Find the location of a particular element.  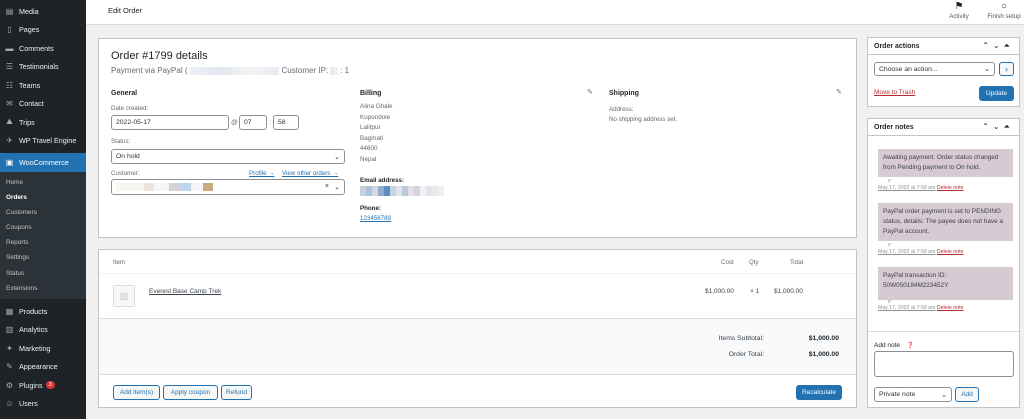

add-note-button: Add is located at coordinates (967, 394).